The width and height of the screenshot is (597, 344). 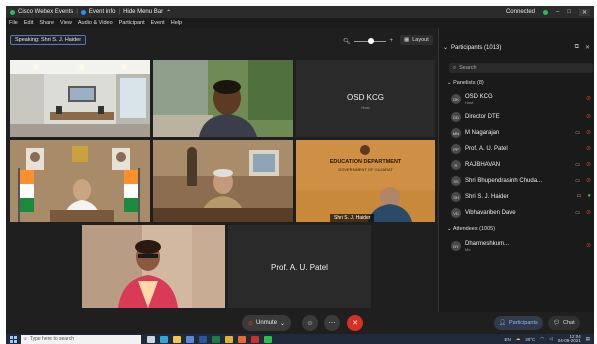 I want to click on tile-participant-name: Prof. A. U. Patel, so click(x=299, y=267).